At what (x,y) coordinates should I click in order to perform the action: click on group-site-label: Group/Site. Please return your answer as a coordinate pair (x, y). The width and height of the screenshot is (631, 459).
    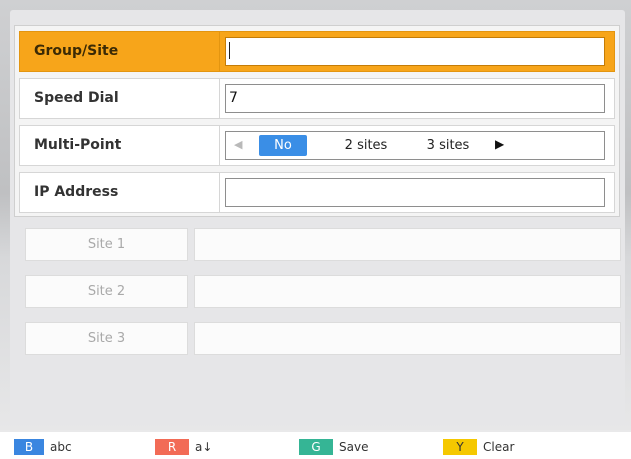
    Looking at the image, I should click on (76, 51).